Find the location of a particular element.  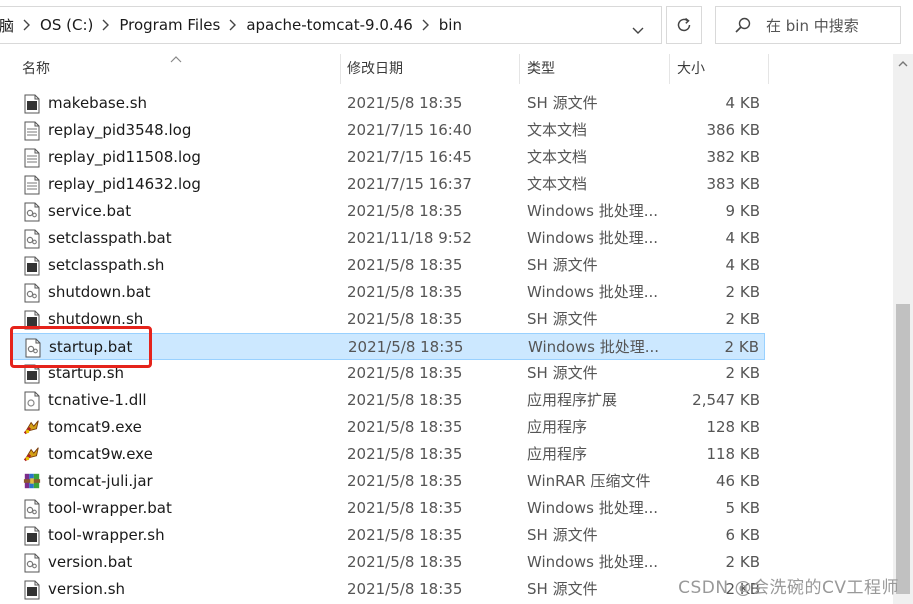

chevron-down-icon is located at coordinates (638, 30).